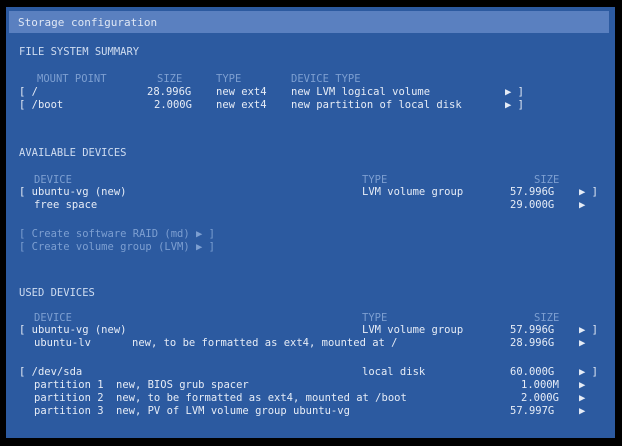 This screenshot has height=446, width=622. What do you see at coordinates (69, 398) in the screenshot?
I see `partition-name: partition 2` at bounding box center [69, 398].